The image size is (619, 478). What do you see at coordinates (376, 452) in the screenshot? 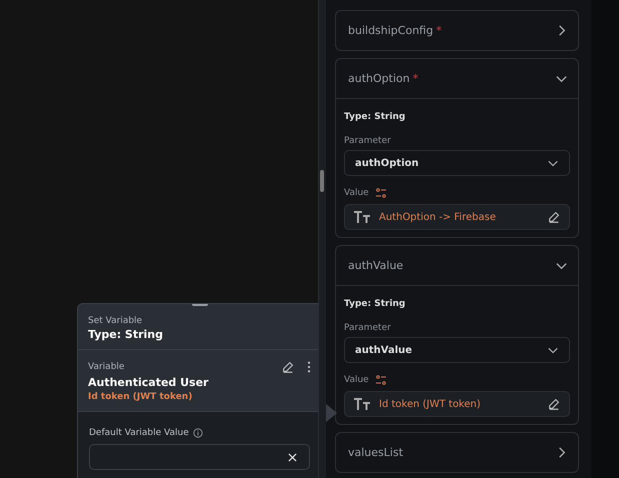
I see `parameter-name: valuesList` at bounding box center [376, 452].